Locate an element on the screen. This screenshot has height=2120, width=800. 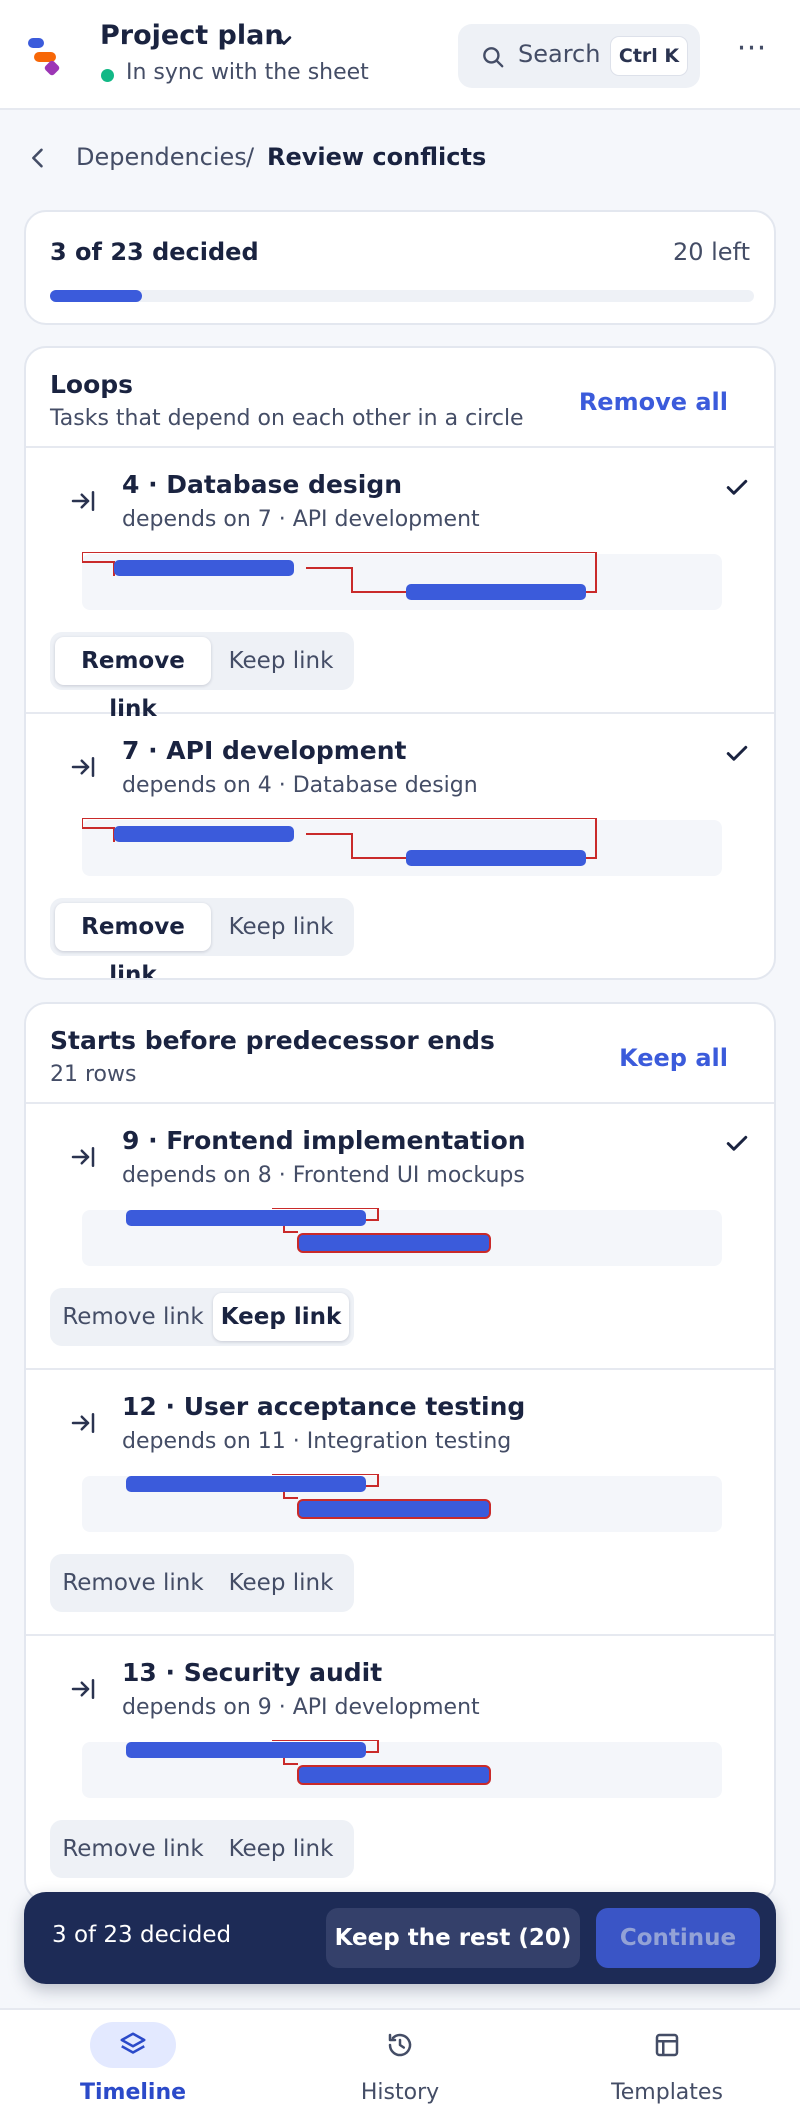
row-dependency: depends on 4 · Database design is located at coordinates (300, 785).